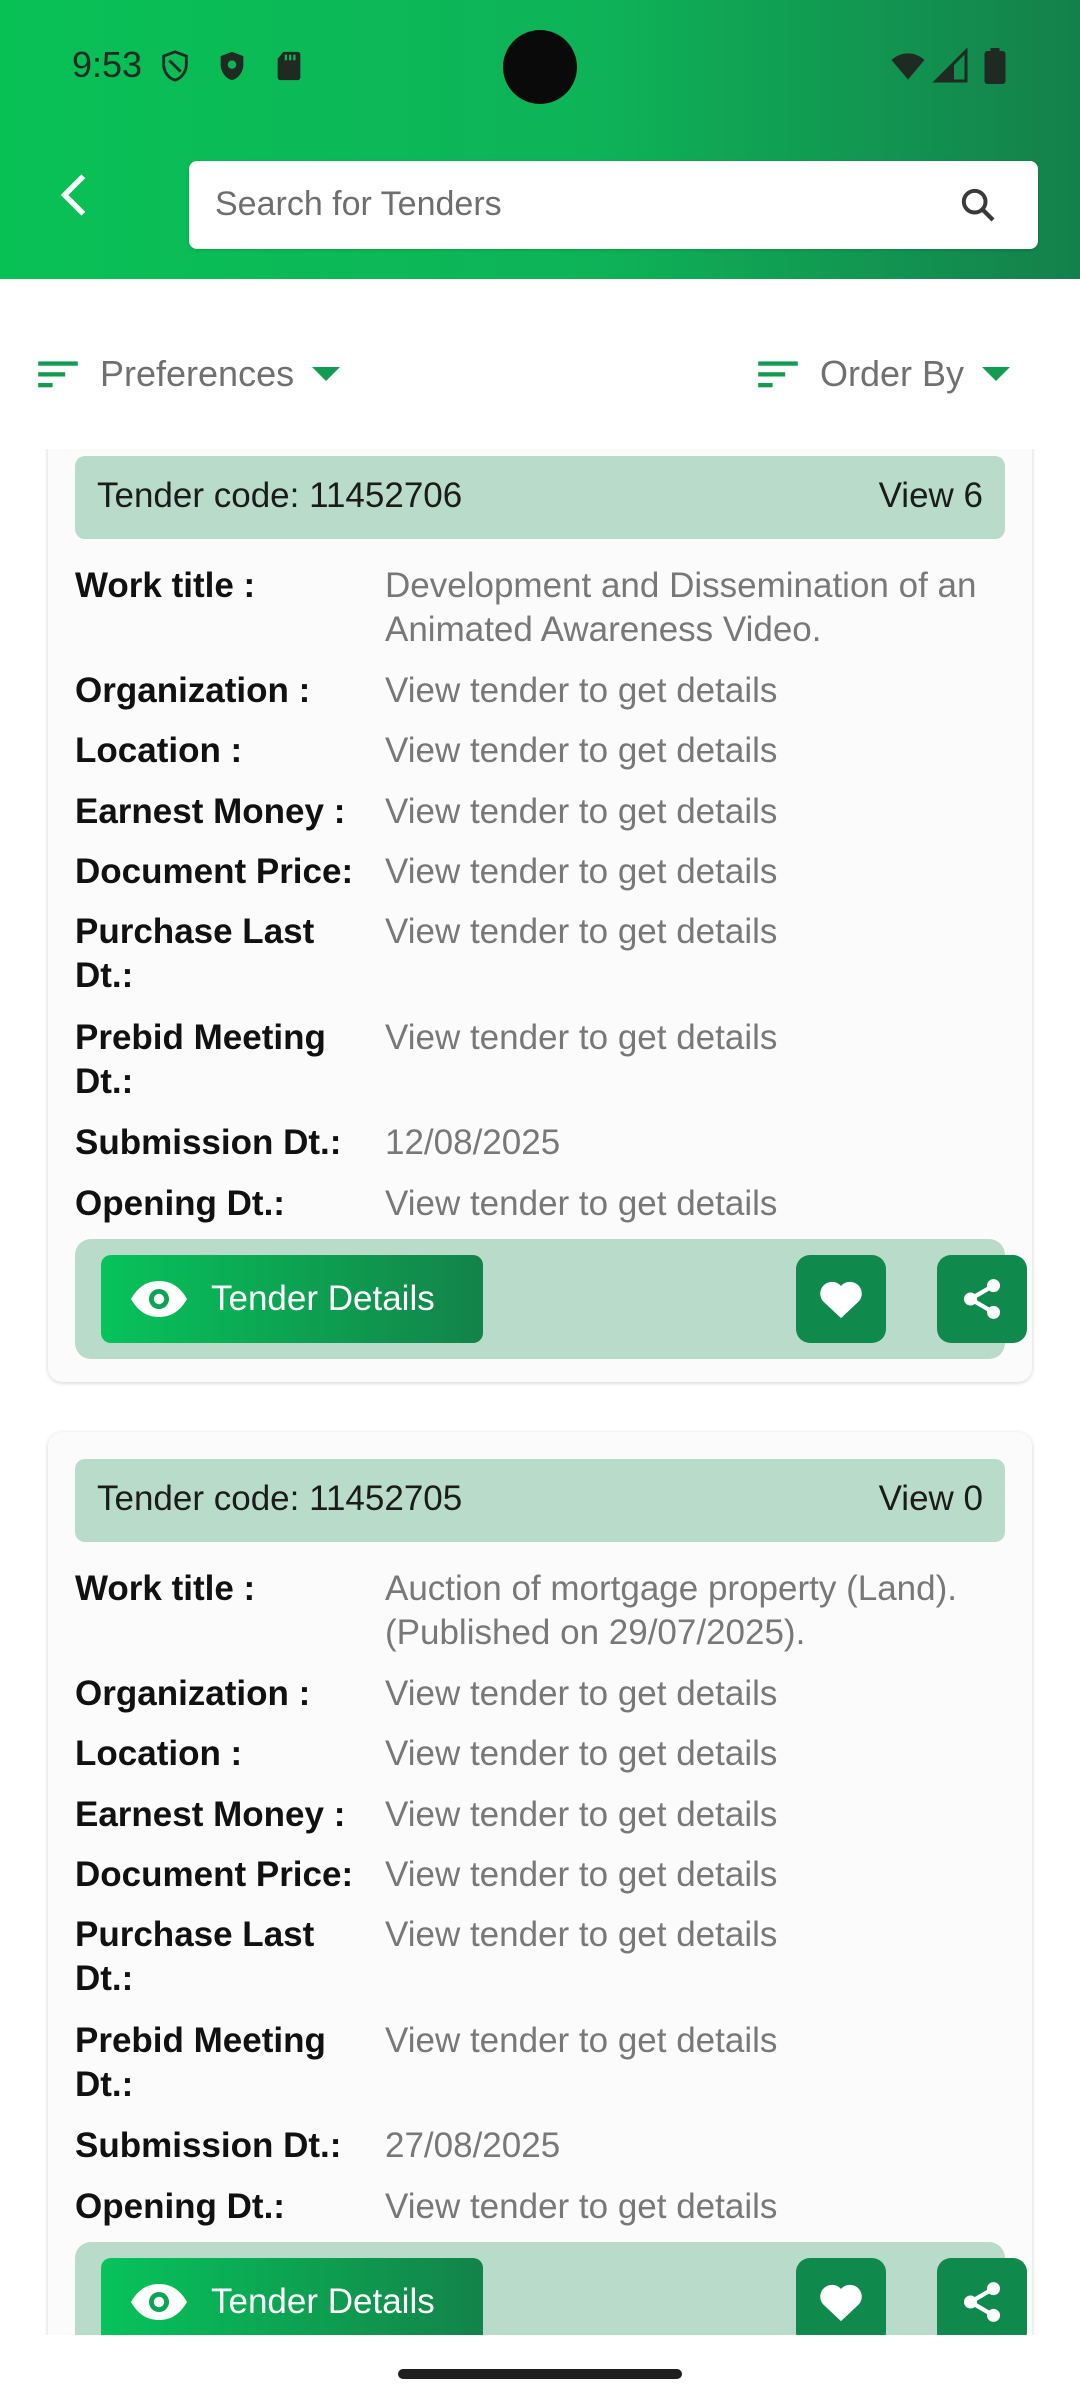 This screenshot has height=2400, width=1080. Describe the element at coordinates (995, 66) in the screenshot. I see `battery-icon` at that location.